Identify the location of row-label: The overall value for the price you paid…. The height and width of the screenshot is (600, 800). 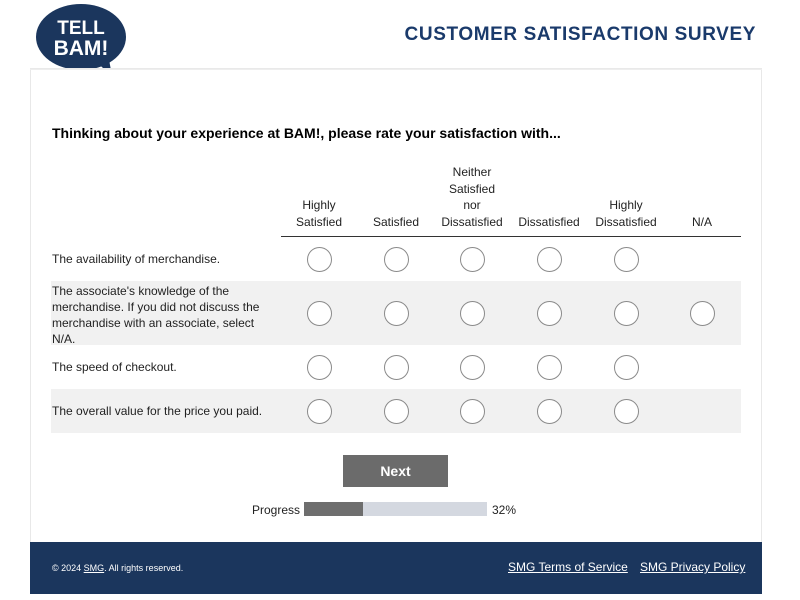
(157, 411).